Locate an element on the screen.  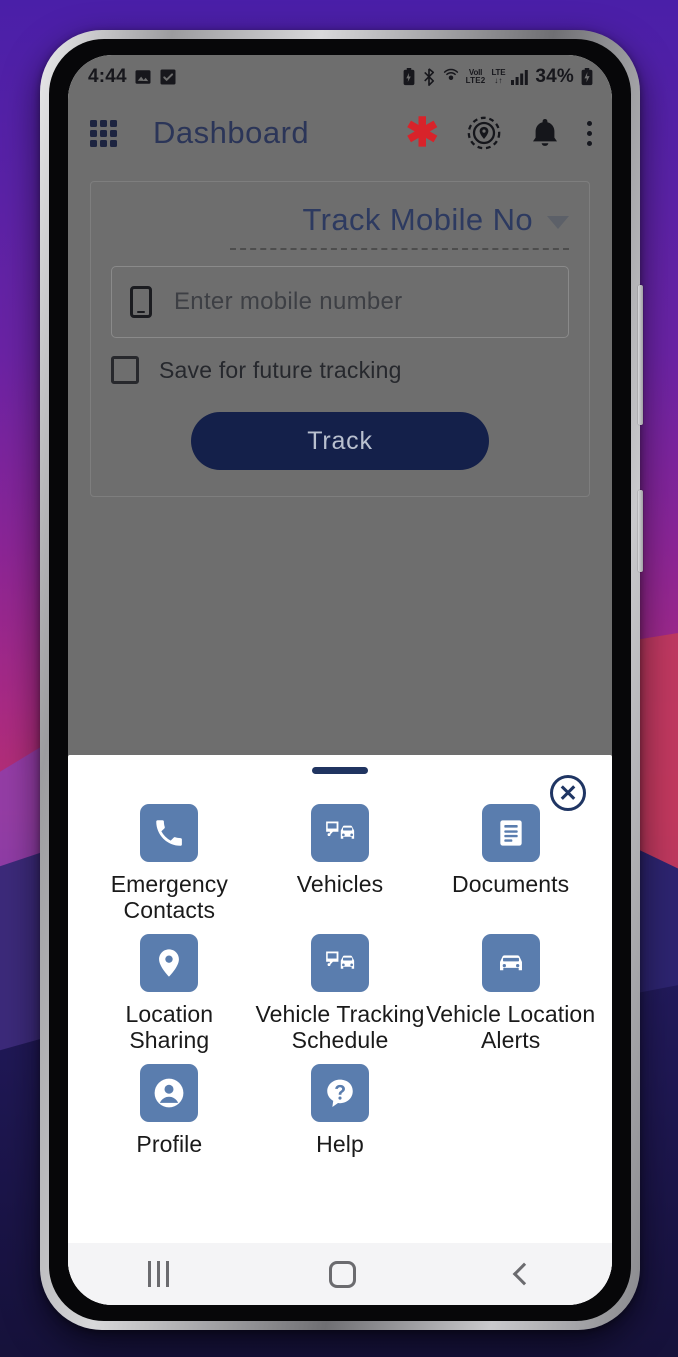
mobile-number-placeholder: Enter mobile number is located at coordinates (288, 301).